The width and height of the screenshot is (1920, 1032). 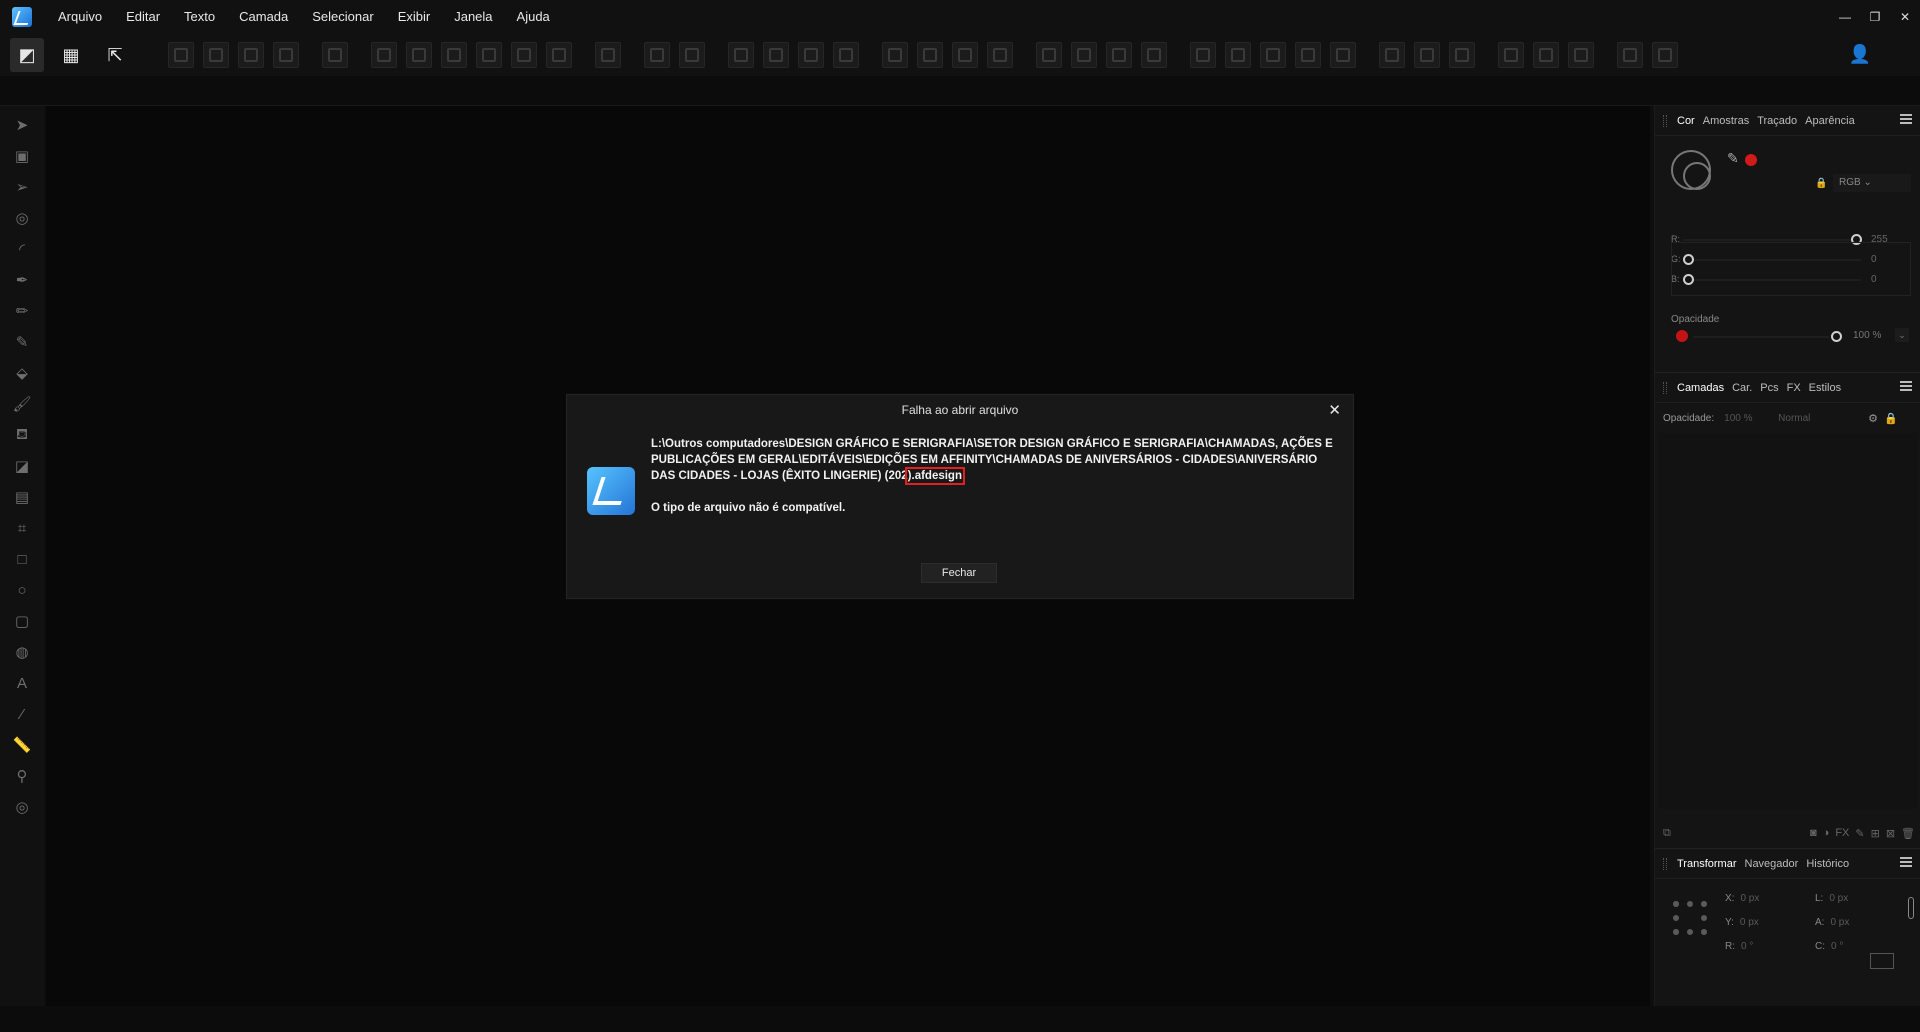 What do you see at coordinates (1691, 170) in the screenshot?
I see `fill-stroke-icon` at bounding box center [1691, 170].